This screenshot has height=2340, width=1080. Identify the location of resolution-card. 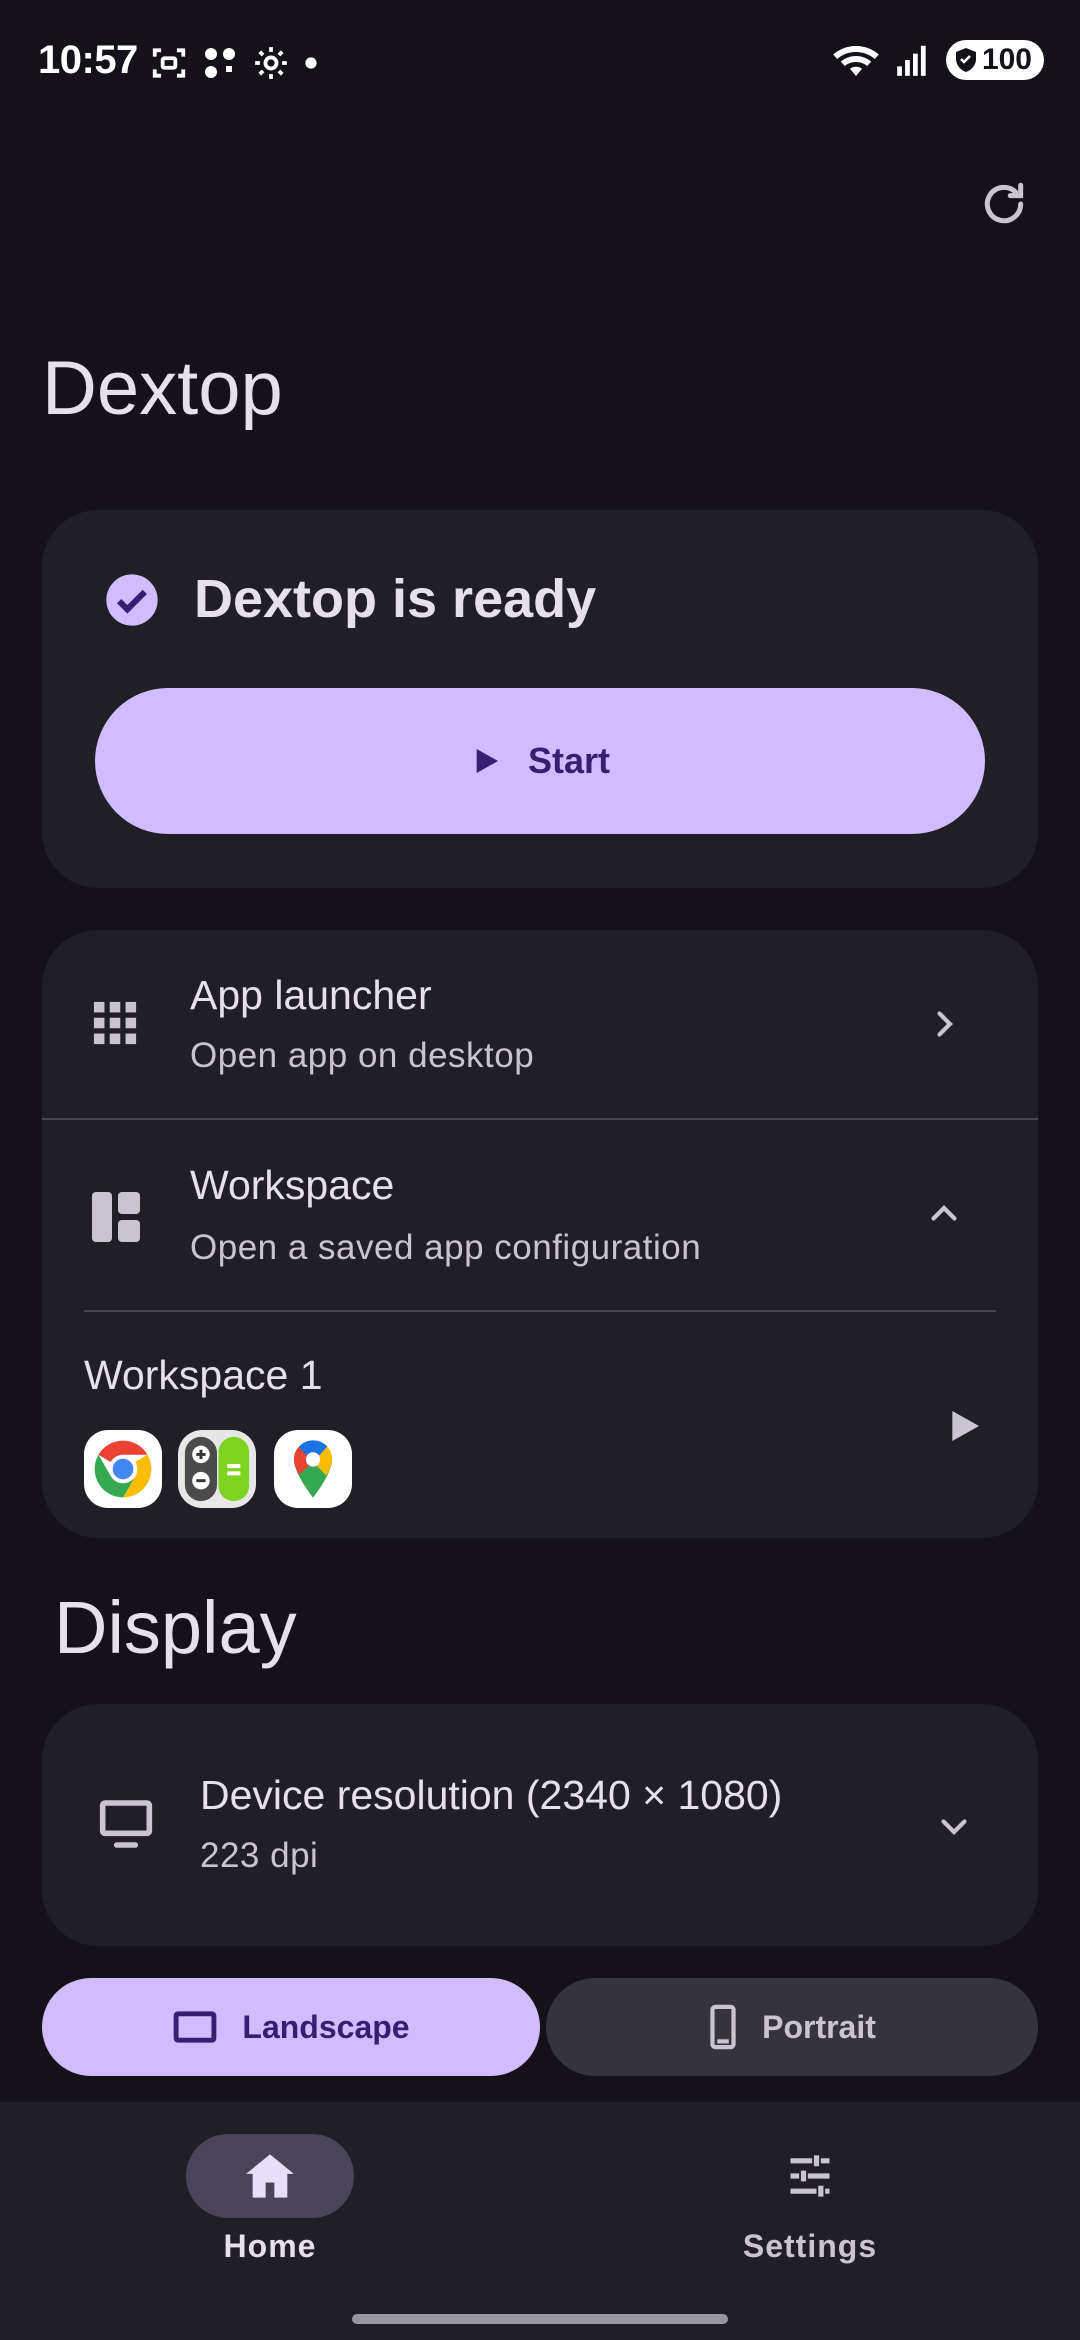
(540, 1825).